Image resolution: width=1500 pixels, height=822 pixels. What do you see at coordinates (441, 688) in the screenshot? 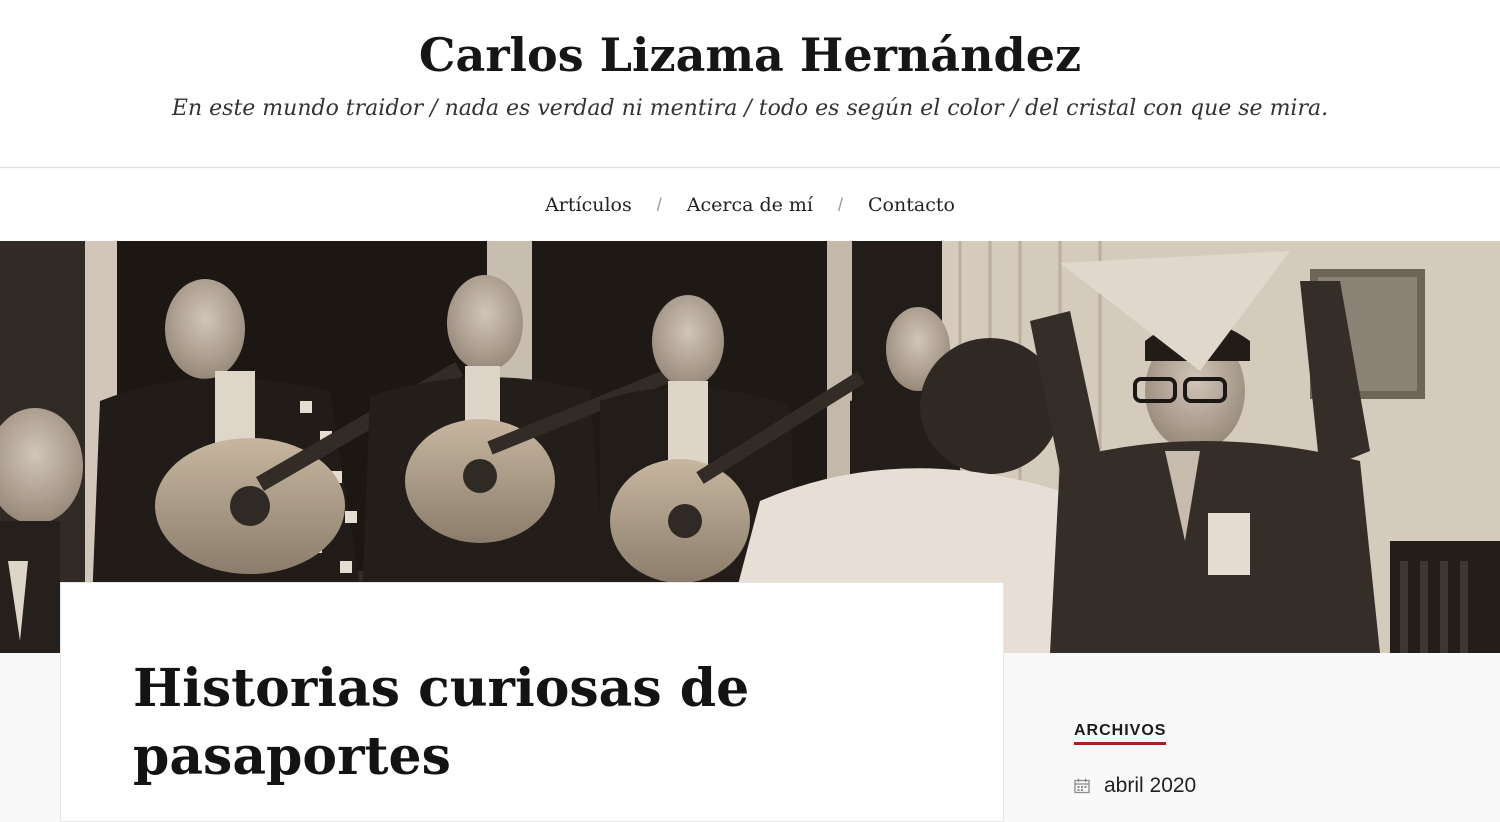
I see `article-title-line1: Historias curiosas de` at bounding box center [441, 688].